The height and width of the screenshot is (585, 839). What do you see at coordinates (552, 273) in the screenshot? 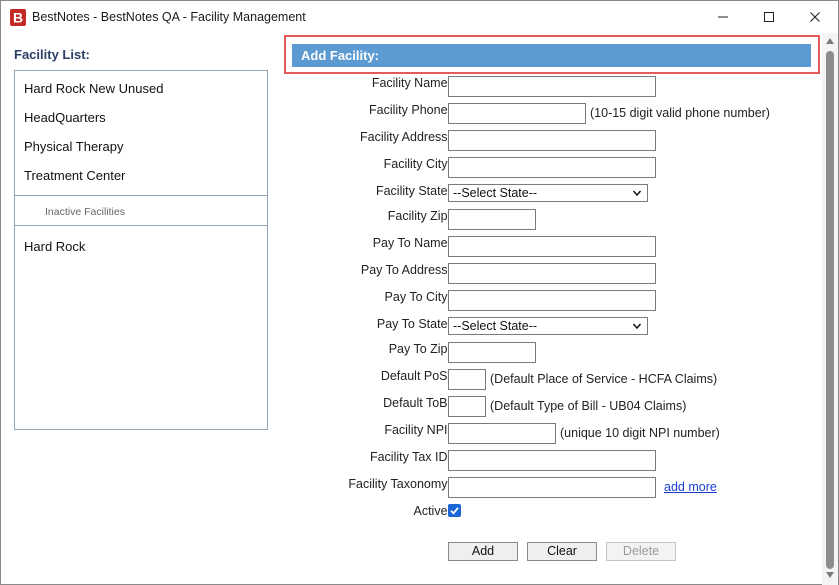
I see `pay-to-address-input` at bounding box center [552, 273].